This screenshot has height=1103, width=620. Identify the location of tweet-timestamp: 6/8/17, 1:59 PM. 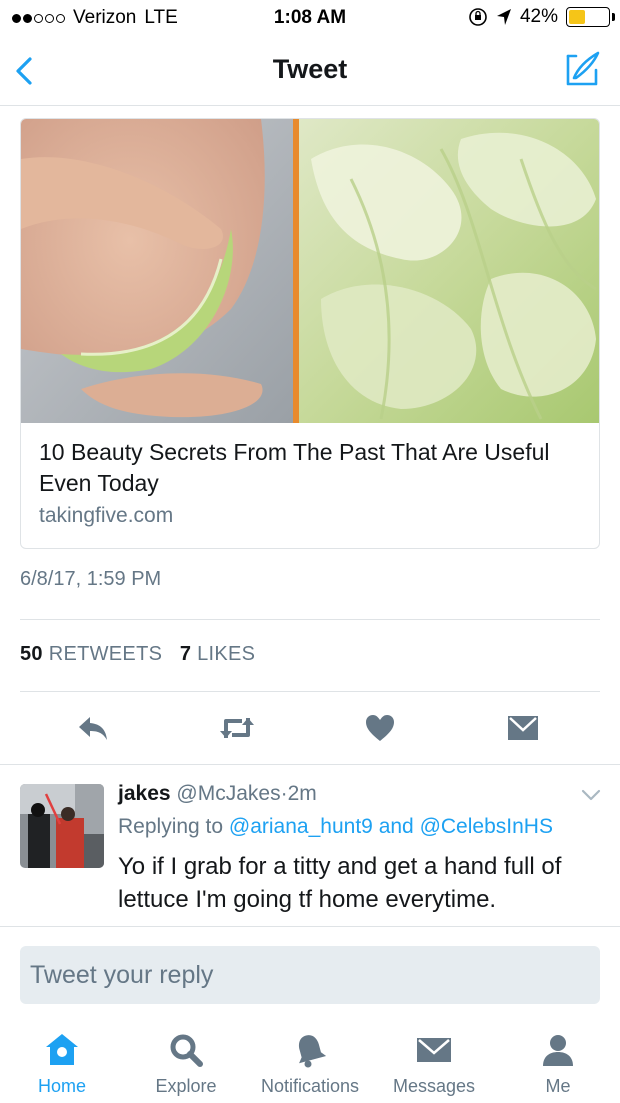
(91, 579).